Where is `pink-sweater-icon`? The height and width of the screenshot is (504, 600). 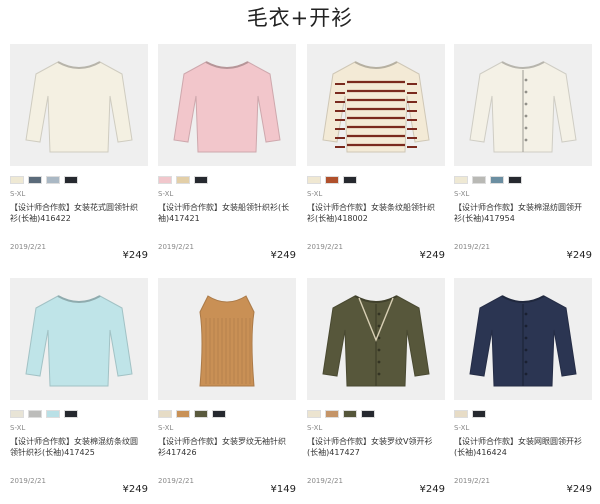
pink-sweater-icon is located at coordinates (227, 107).